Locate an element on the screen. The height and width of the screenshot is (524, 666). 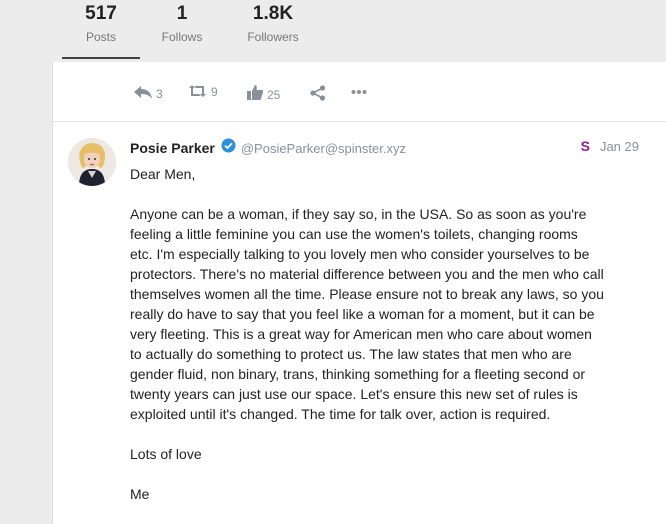
posts-label: Posts is located at coordinates (100, 37).